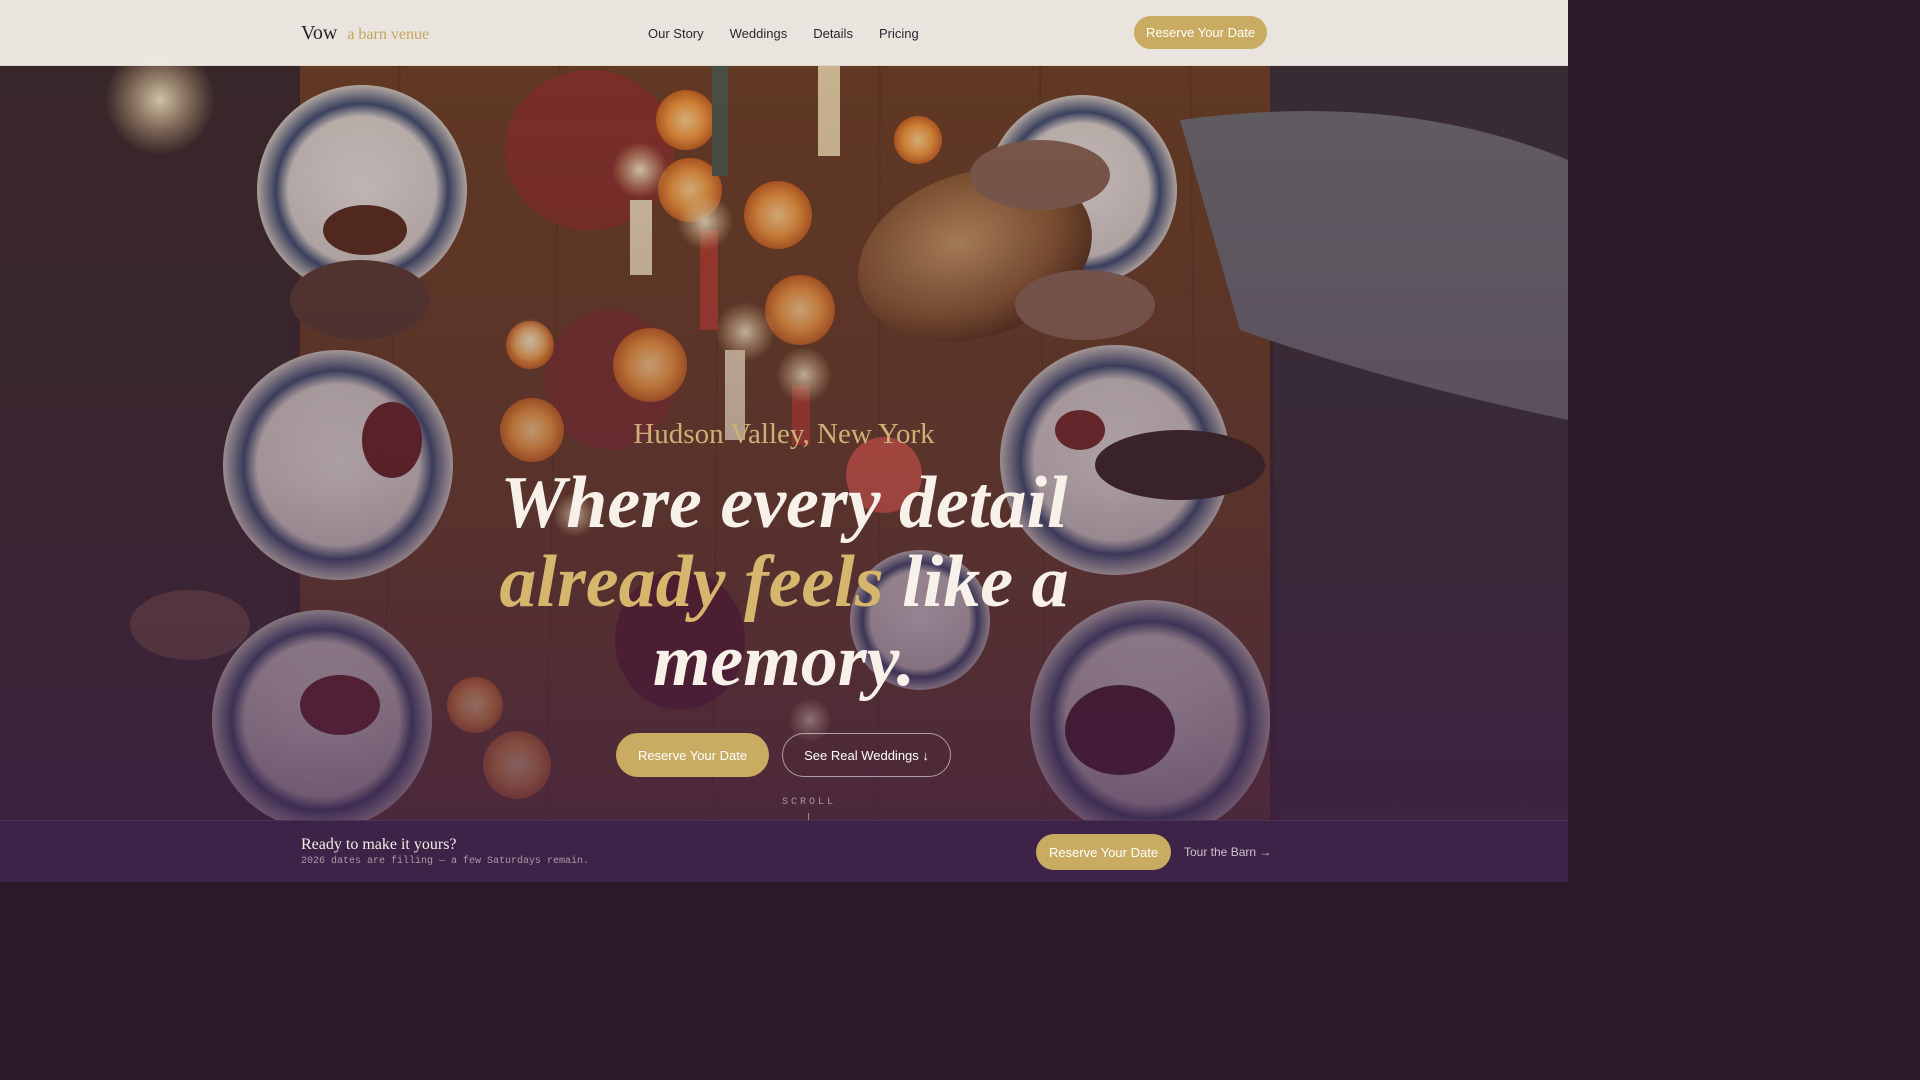 The image size is (1920, 1080). I want to click on headline-line-1: Where every detail, so click(784, 503).